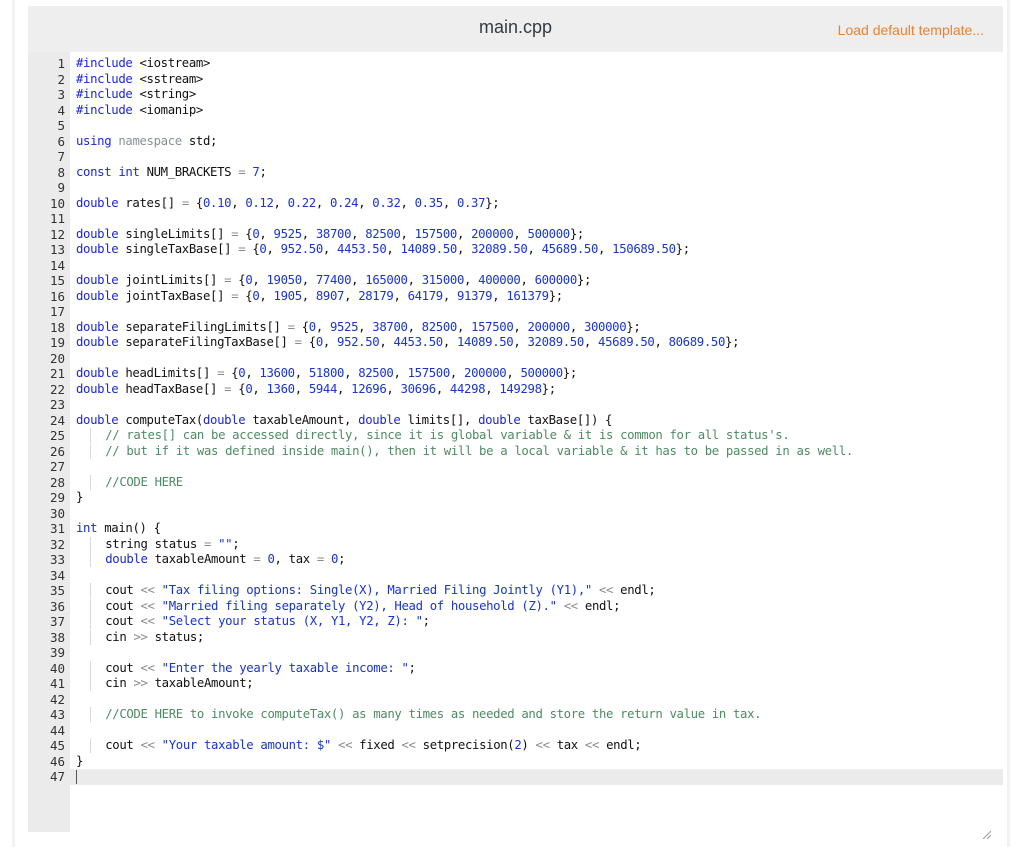 This screenshot has width=1024, height=847. What do you see at coordinates (280, 388) in the screenshot?
I see `number-token: 1360` at bounding box center [280, 388].